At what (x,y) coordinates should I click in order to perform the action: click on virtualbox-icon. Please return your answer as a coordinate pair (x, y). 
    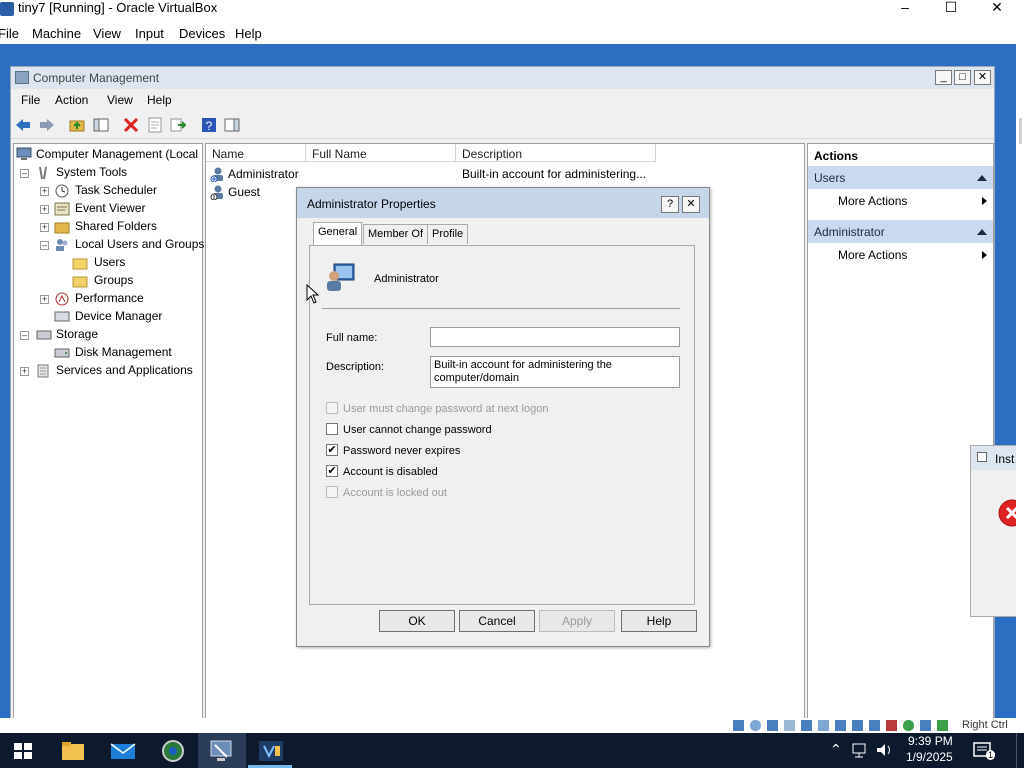
    Looking at the image, I should click on (7, 9).